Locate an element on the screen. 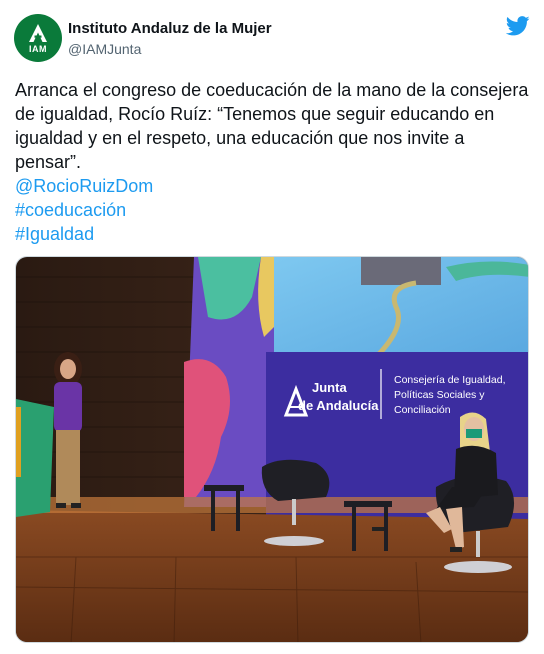  twitter-bird-icon is located at coordinates (517, 28).